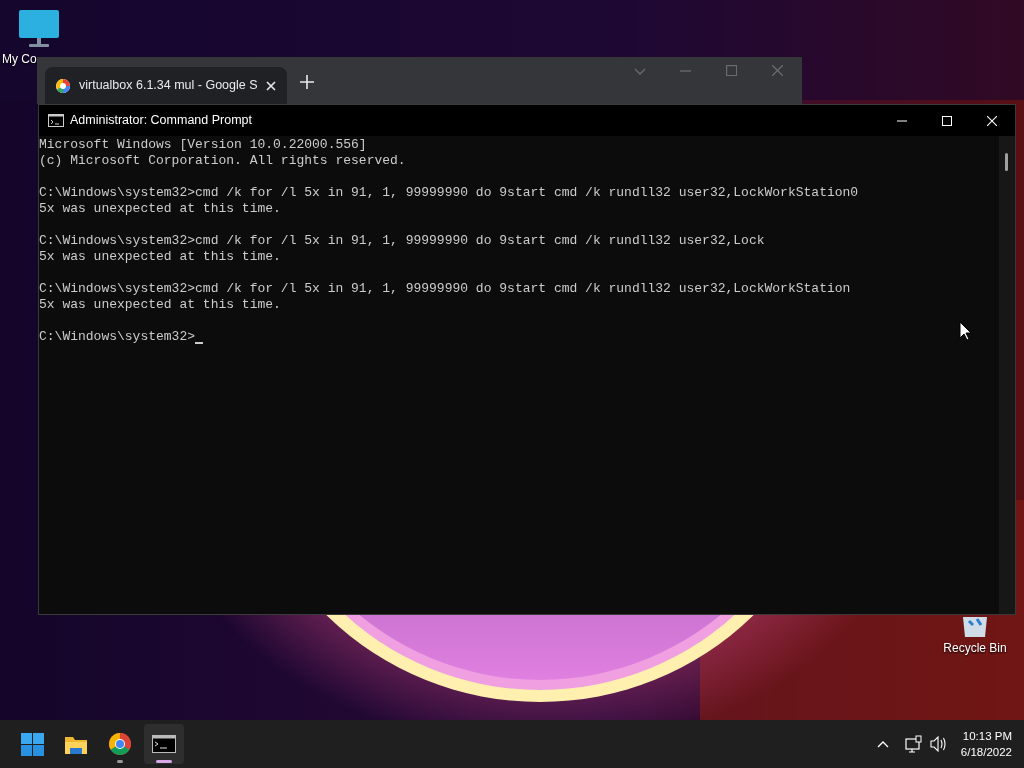 Image resolution: width=1024 pixels, height=768 pixels. Describe the element at coordinates (1006, 162) in the screenshot. I see `scroll-thumb` at that location.